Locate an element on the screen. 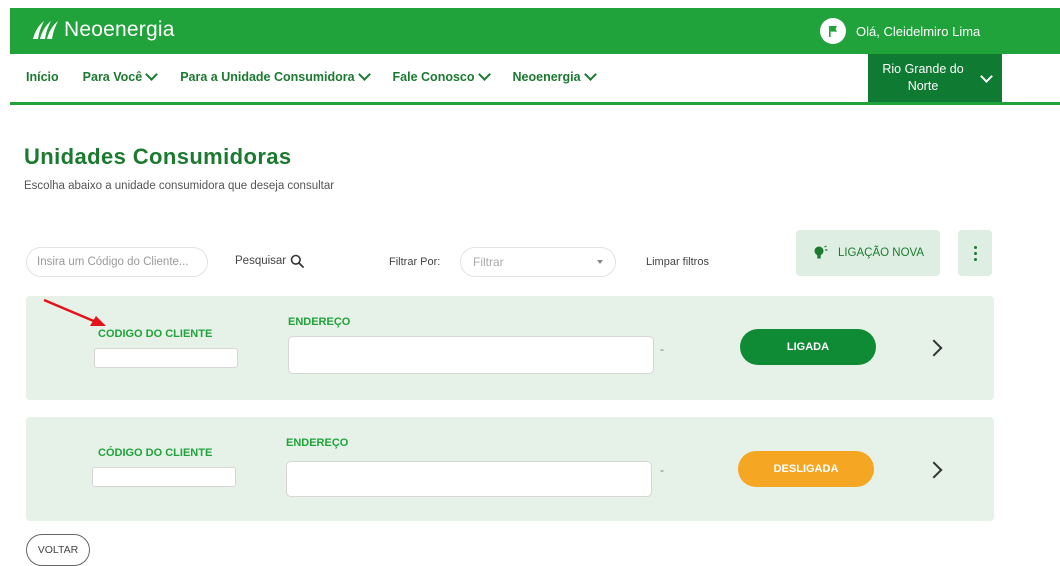  user-avatar is located at coordinates (833, 31).